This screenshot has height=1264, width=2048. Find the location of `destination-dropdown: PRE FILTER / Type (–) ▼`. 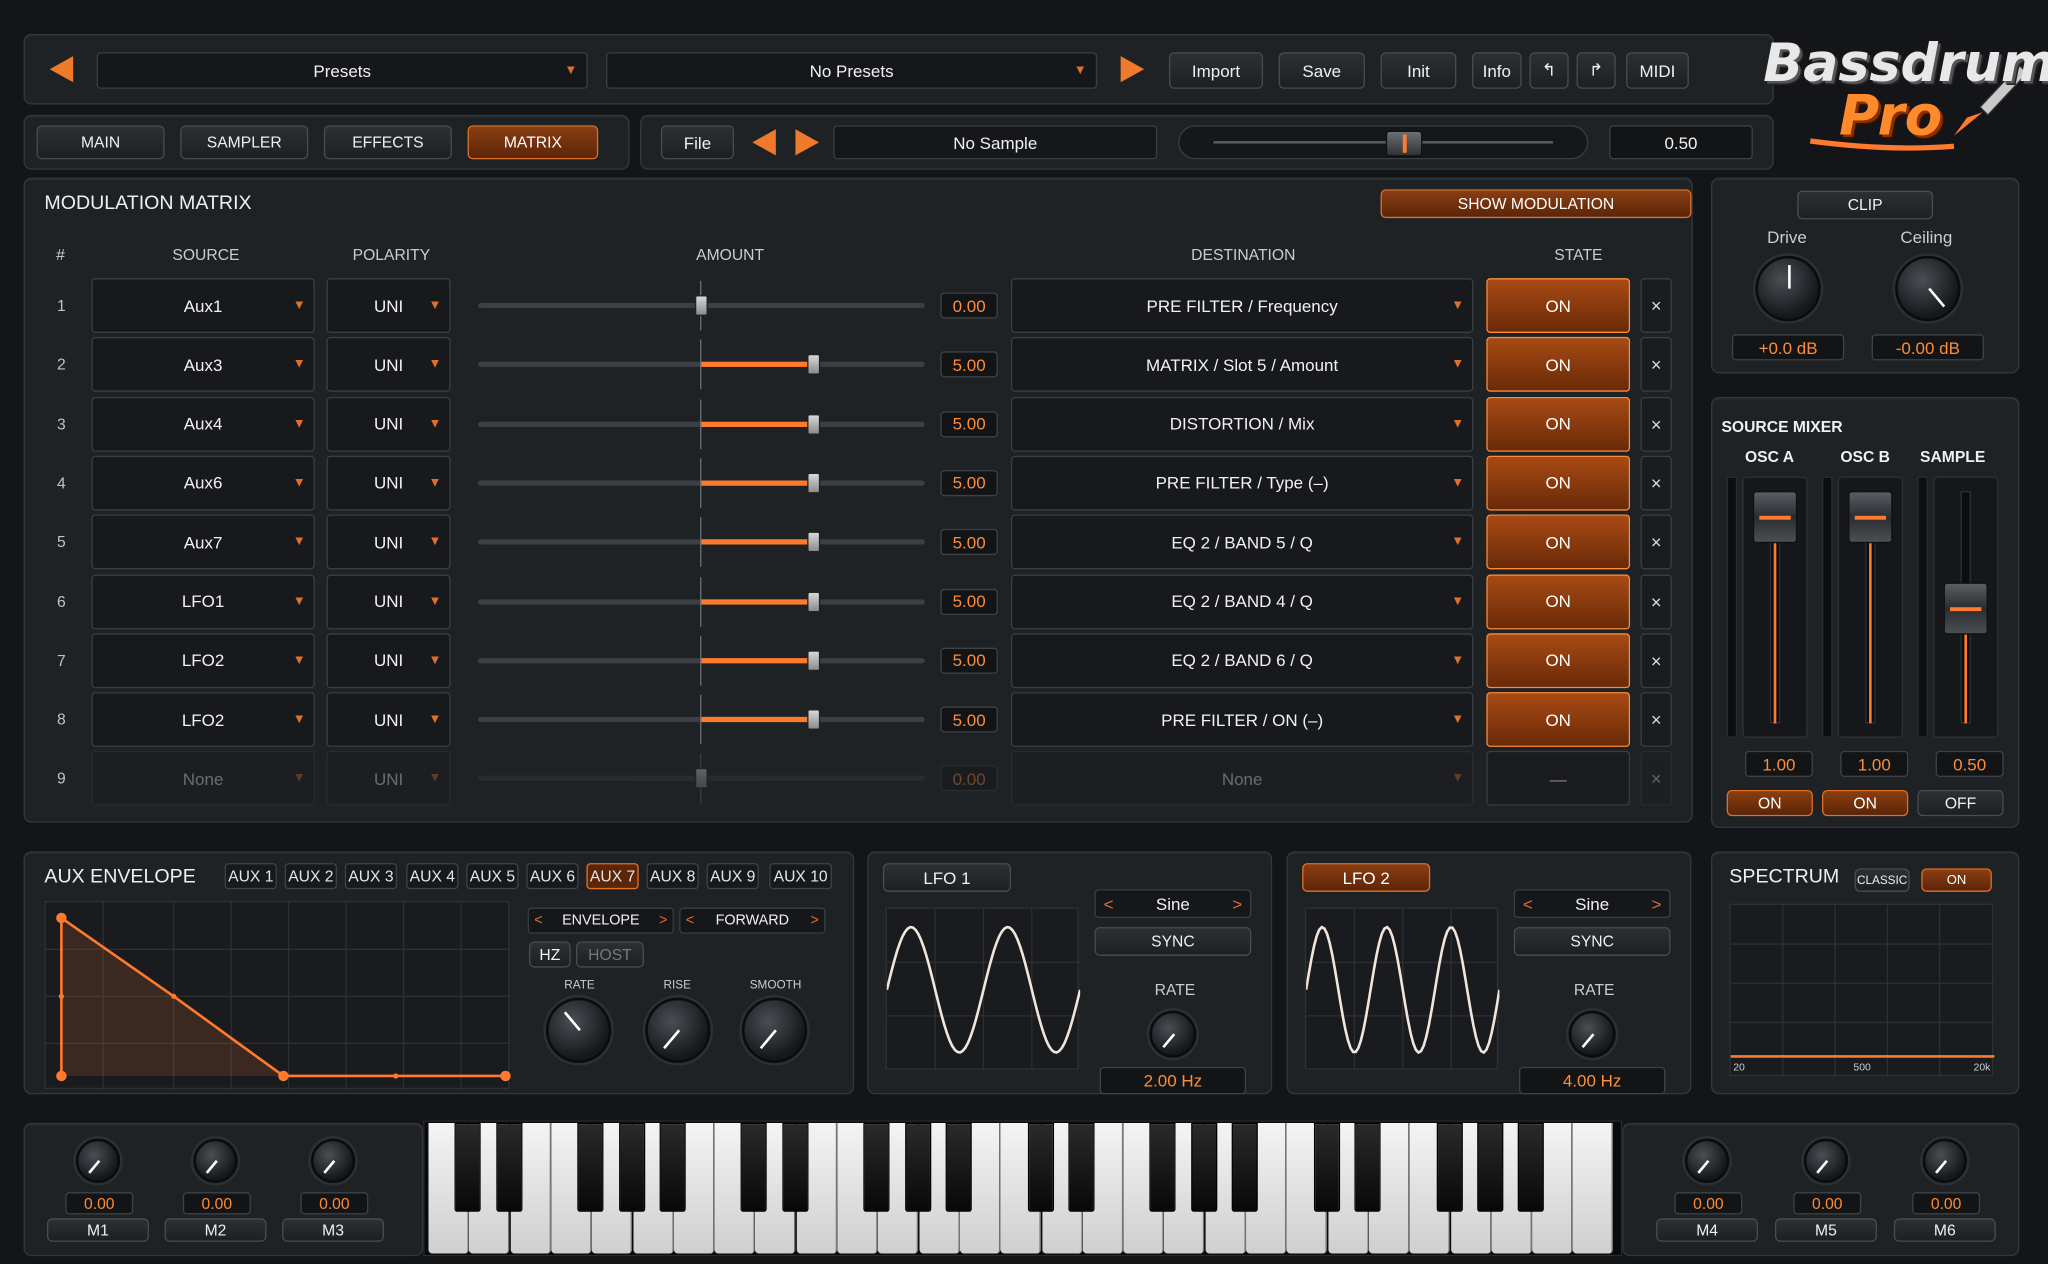

destination-dropdown: PRE FILTER / Type (–) ▼ is located at coordinates (1242, 483).